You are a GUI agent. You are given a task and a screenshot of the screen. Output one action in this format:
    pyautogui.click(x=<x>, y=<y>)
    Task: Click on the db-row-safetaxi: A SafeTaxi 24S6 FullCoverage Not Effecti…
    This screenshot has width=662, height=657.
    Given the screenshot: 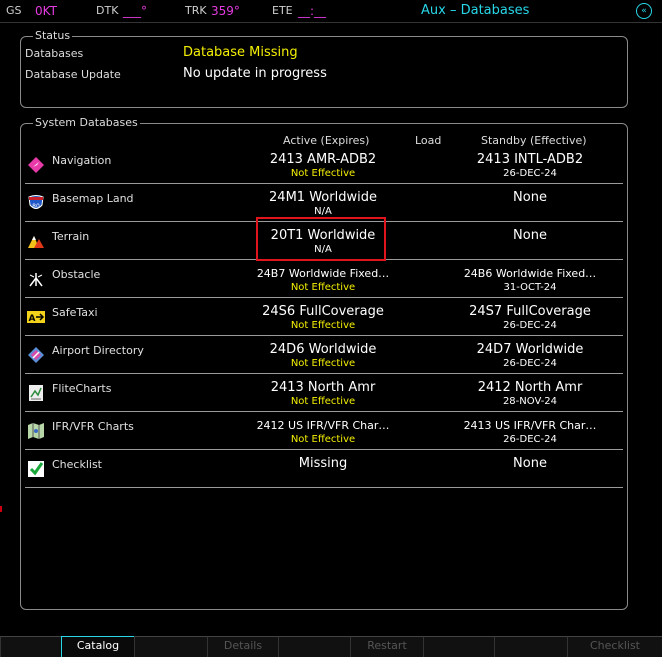 What is the action you would take?
    pyautogui.click(x=324, y=317)
    